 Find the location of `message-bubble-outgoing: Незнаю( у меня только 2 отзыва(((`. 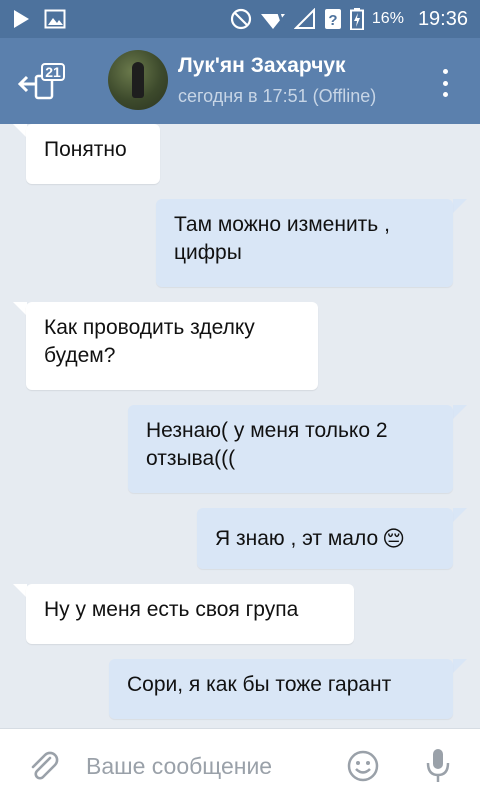

message-bubble-outgoing: Незнаю( у меня только 2 отзыва((( is located at coordinates (290, 449).